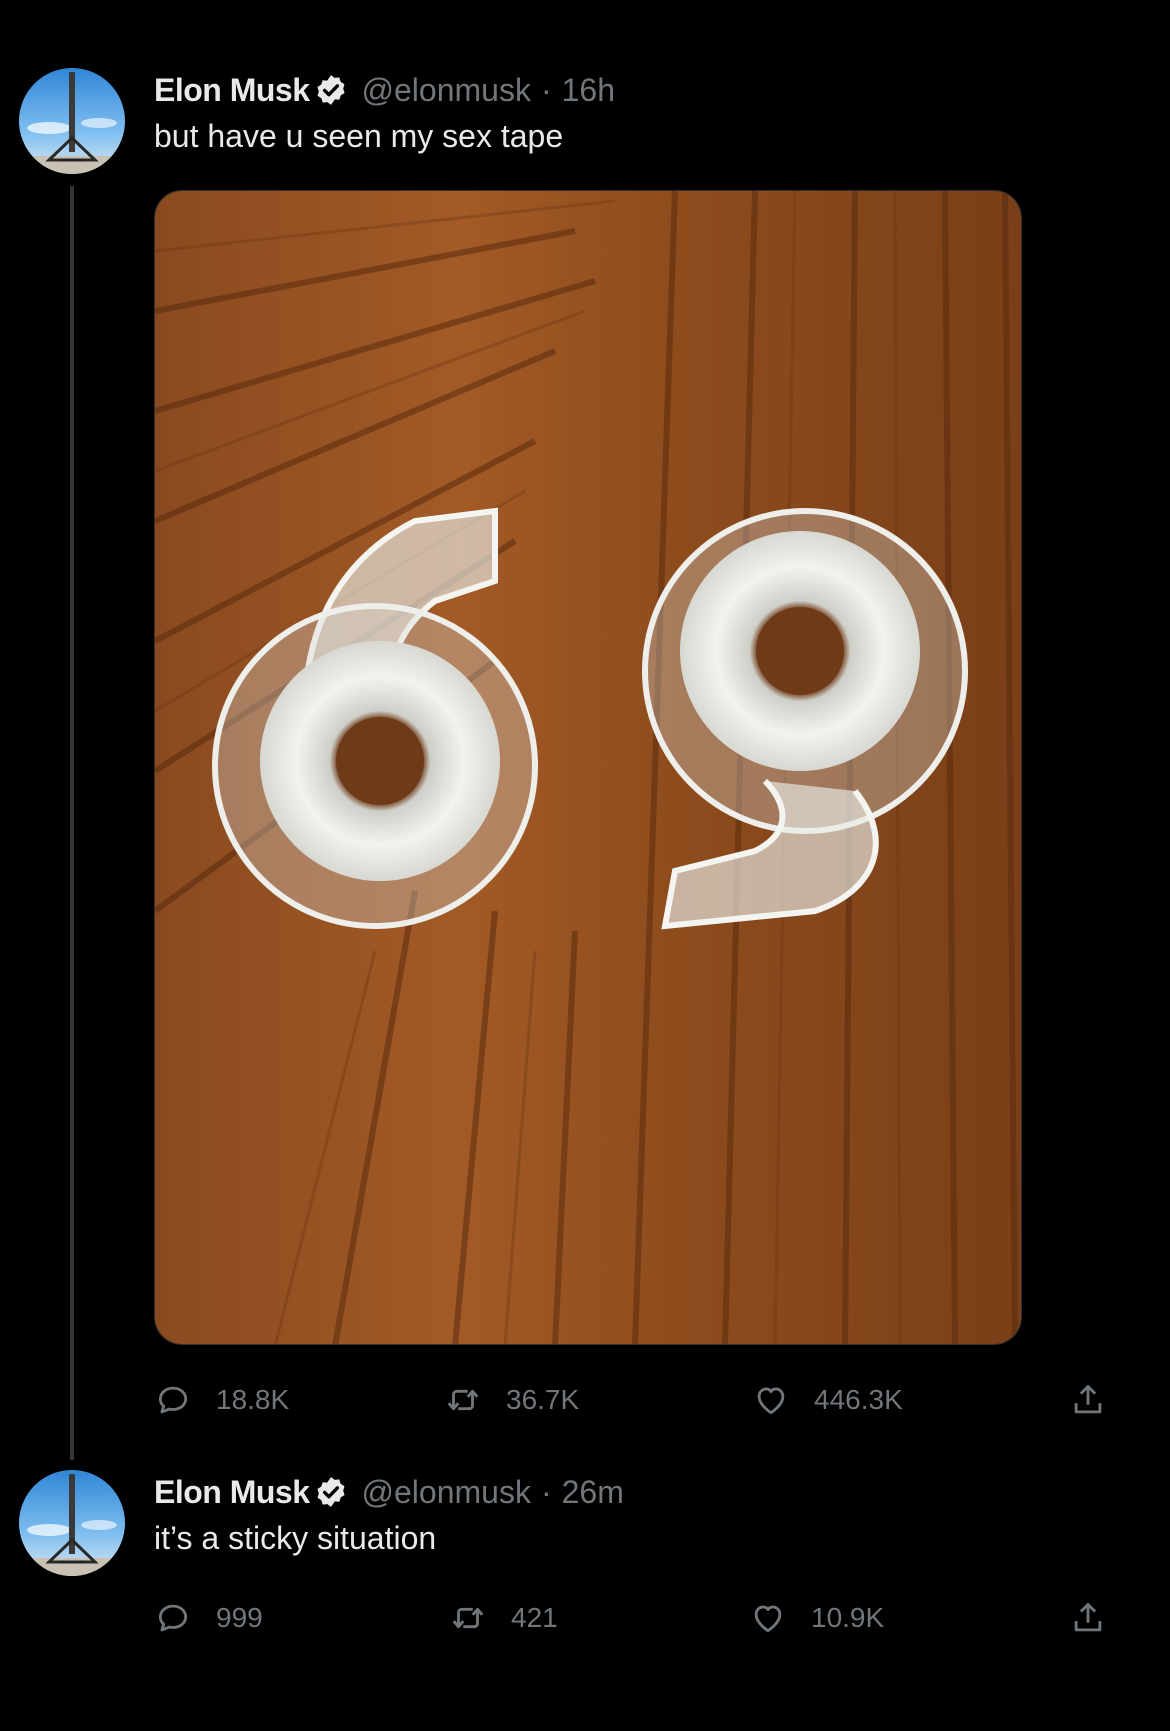  I want to click on tweet-header: Elon Musk @elonmusk · 26m, so click(389, 1492).